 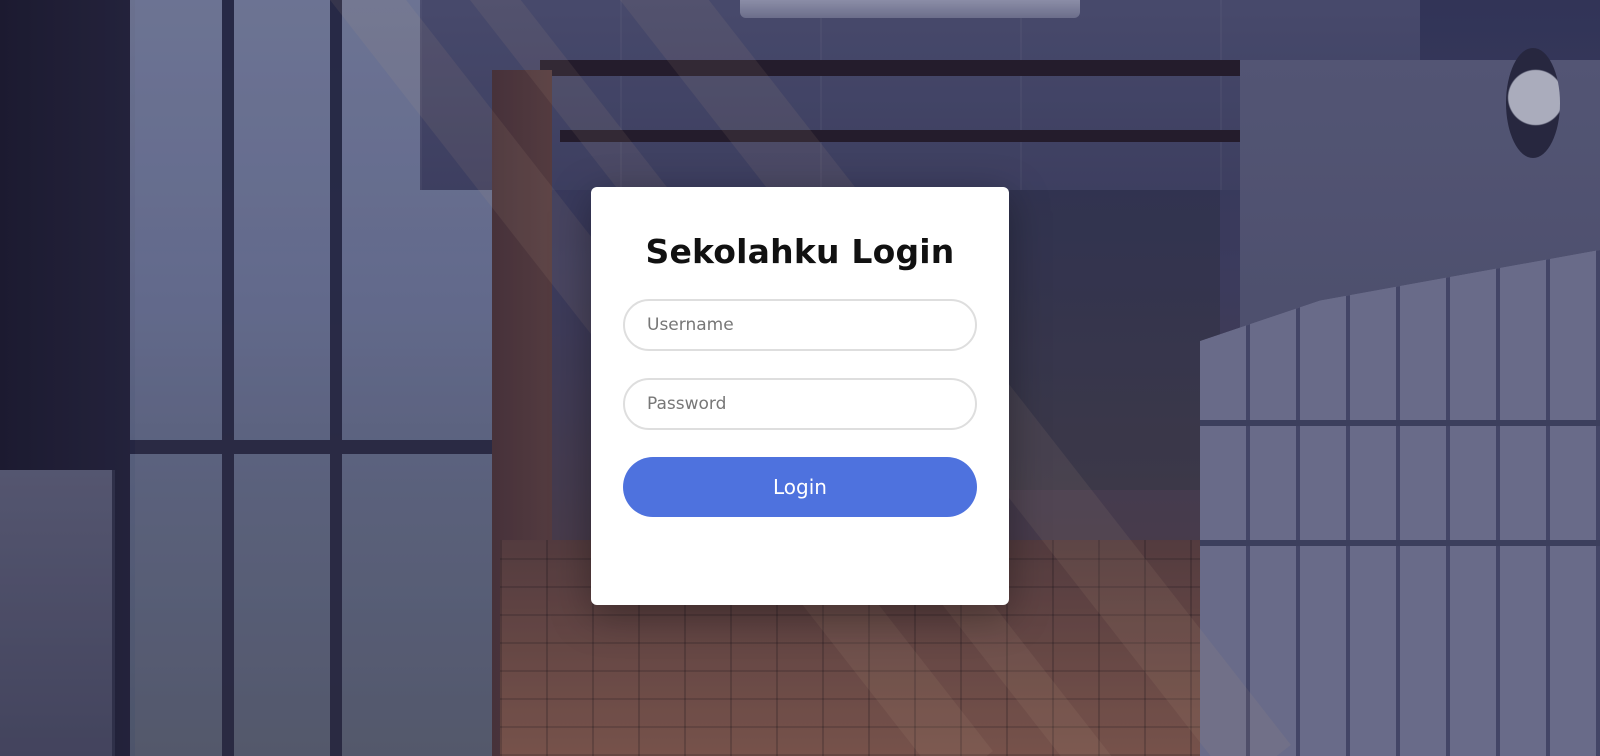 What do you see at coordinates (800, 487) in the screenshot?
I see `login-button: Login` at bounding box center [800, 487].